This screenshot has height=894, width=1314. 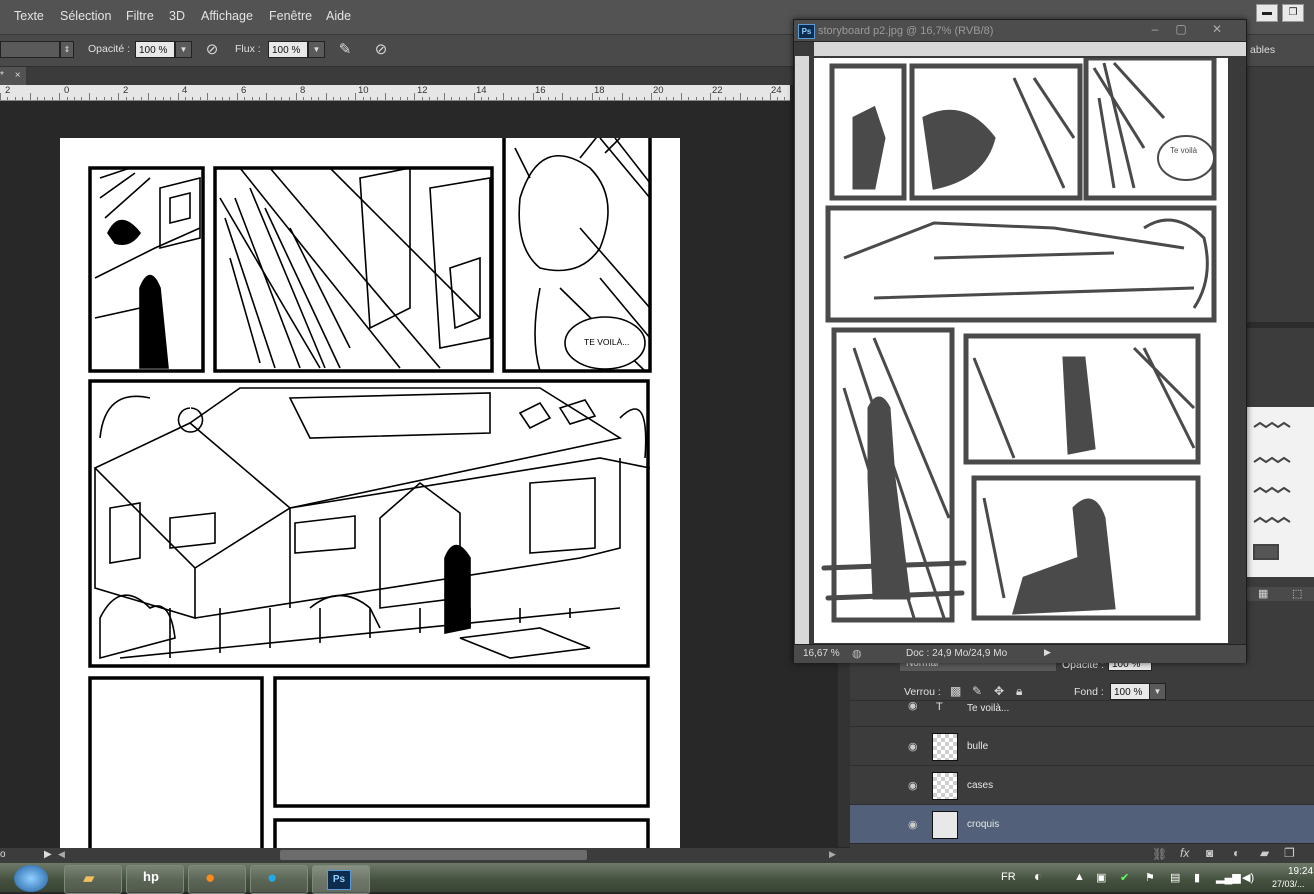 What do you see at coordinates (1184, 853) in the screenshot?
I see `fx-icon: fx` at bounding box center [1184, 853].